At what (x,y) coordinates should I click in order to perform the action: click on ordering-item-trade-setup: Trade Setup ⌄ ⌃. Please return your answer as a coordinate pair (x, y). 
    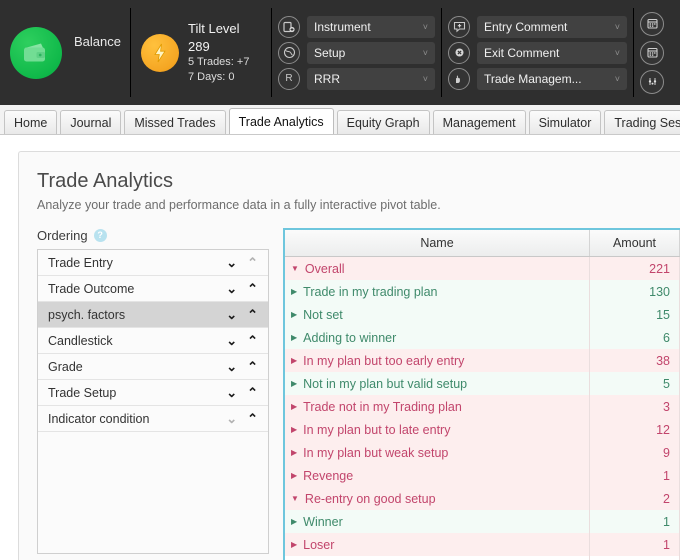
    Looking at the image, I should click on (153, 393).